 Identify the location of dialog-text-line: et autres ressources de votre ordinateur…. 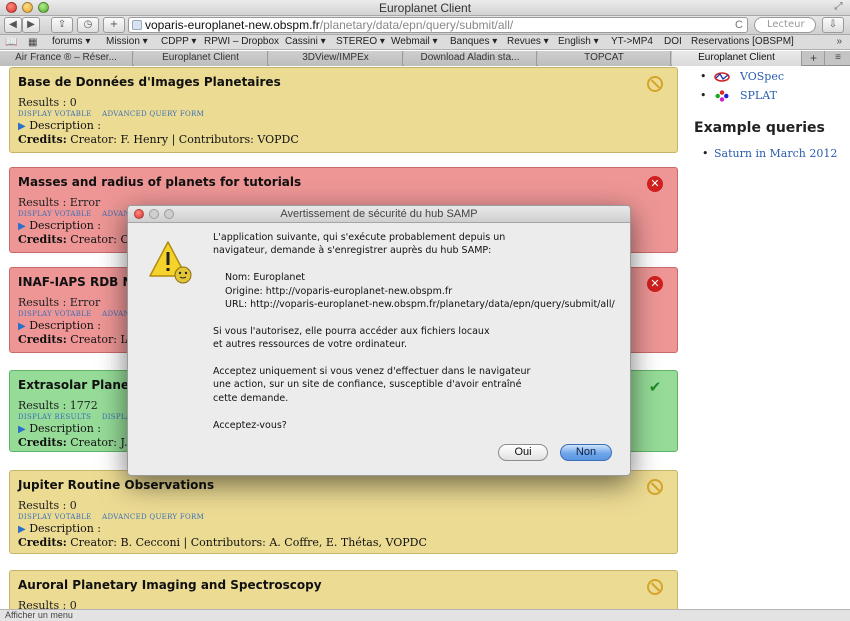
(310, 345).